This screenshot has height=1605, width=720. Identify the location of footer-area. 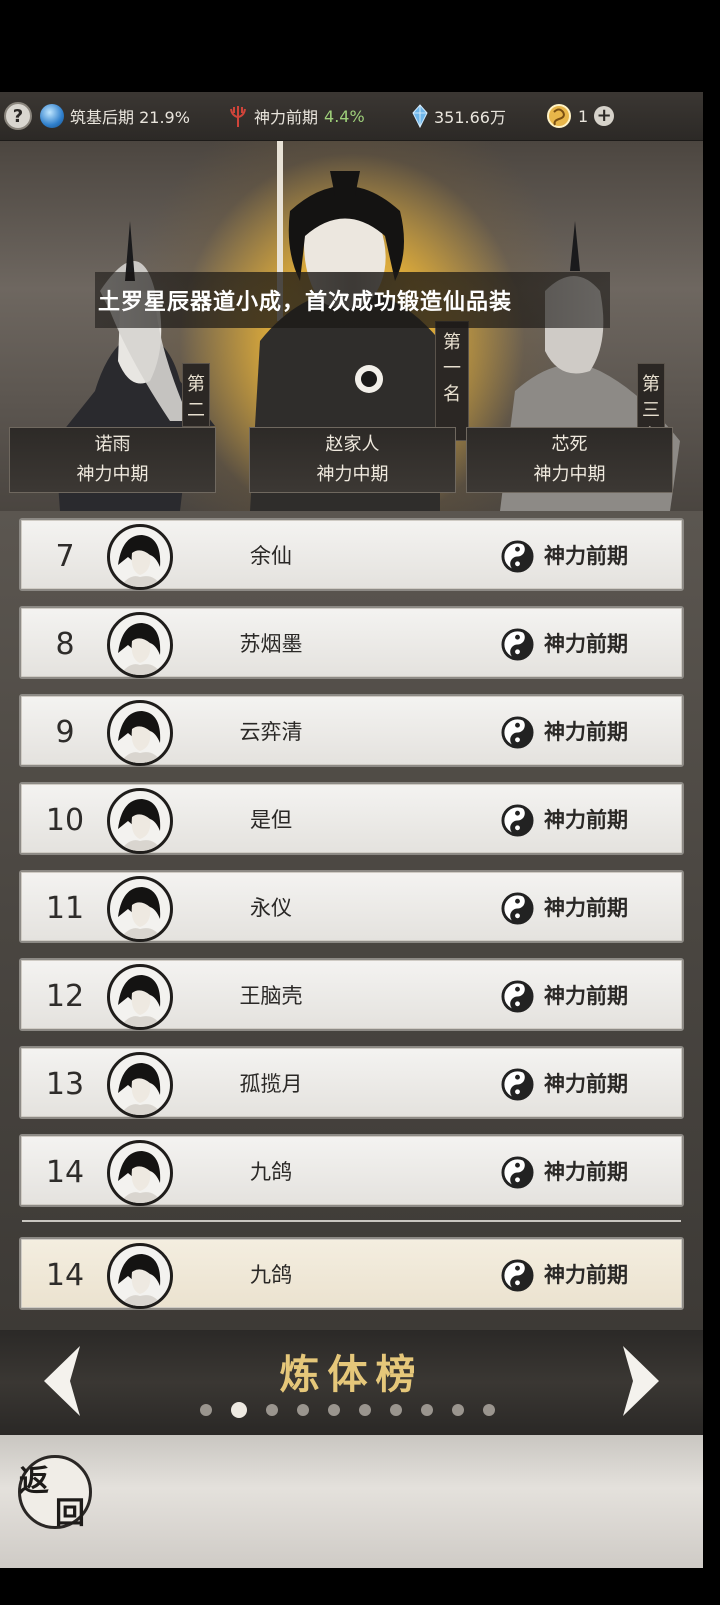
(351, 1501).